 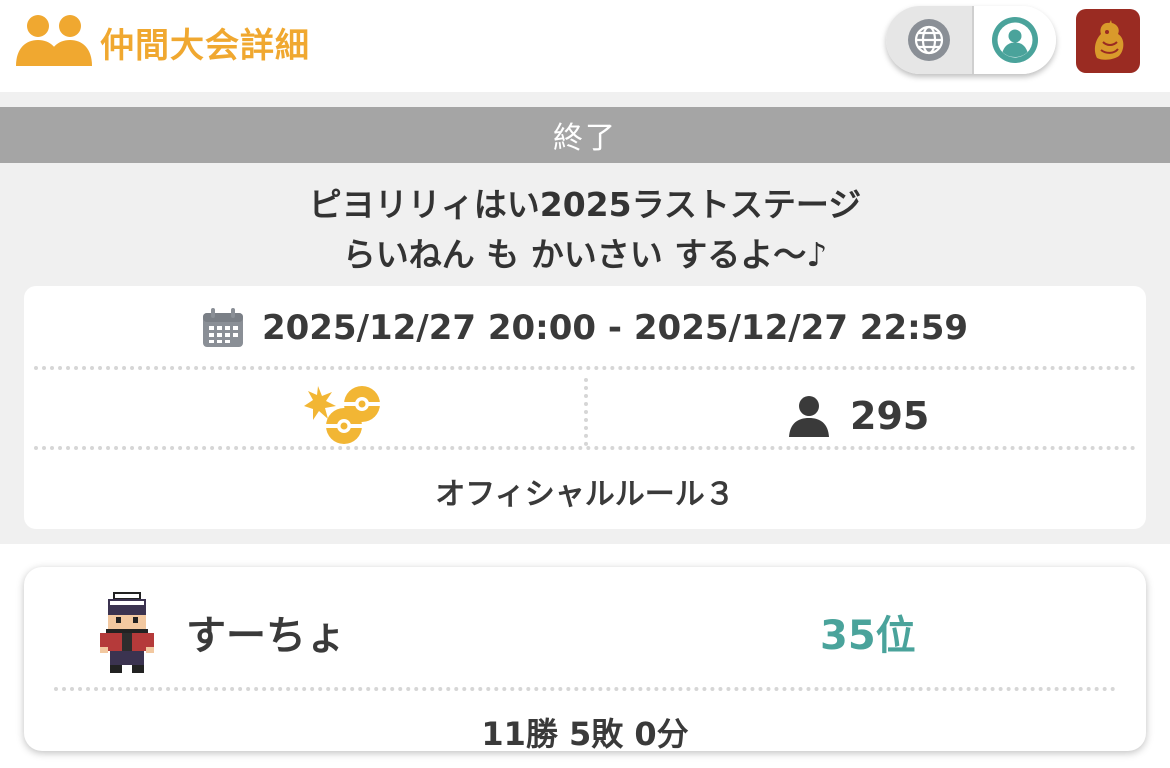 What do you see at coordinates (890, 416) in the screenshot?
I see `participant-count-value: 295` at bounding box center [890, 416].